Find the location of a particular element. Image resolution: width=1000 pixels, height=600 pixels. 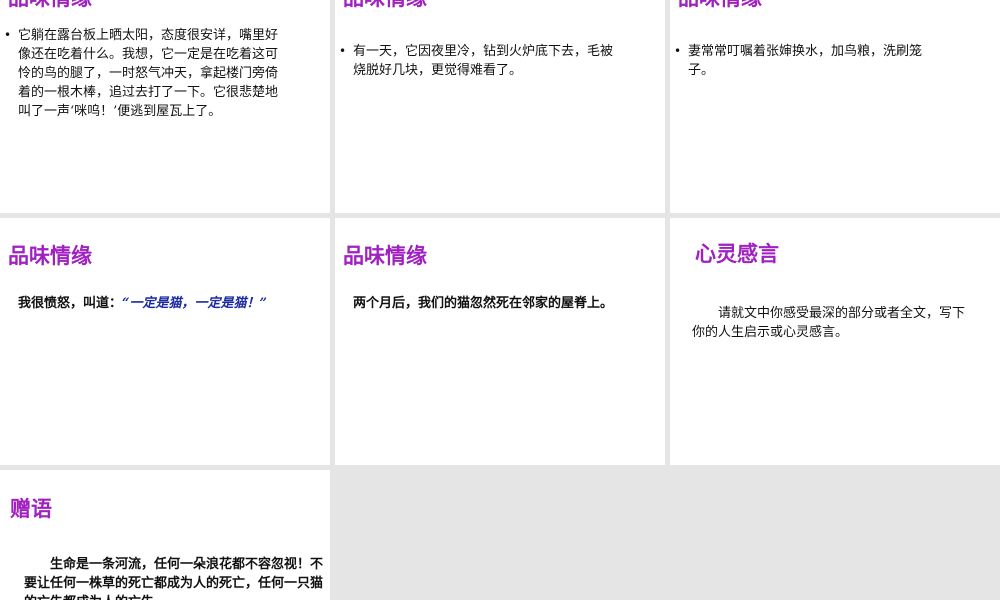

slide-thumbnail-3: 品味情缘 • 妻常常叮嘱着张婶换水，加鸟粮，洗刷笼子。 is located at coordinates (835, 106).